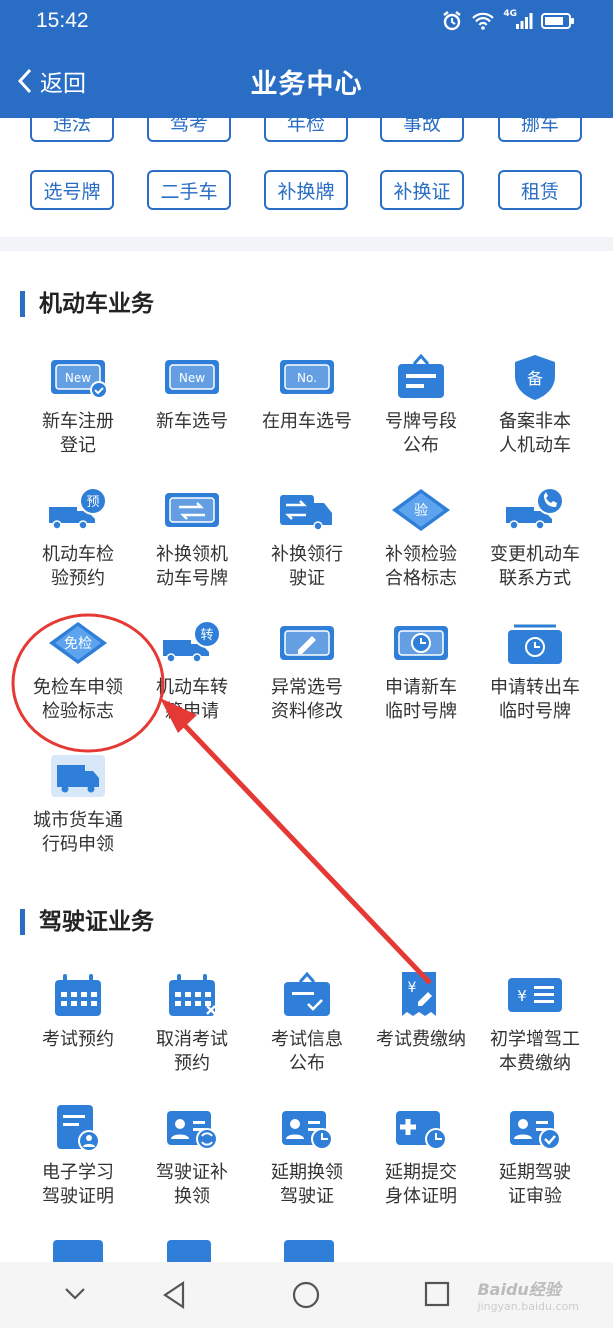  I want to click on service-item: 考试信息 公布, so click(307, 1023).